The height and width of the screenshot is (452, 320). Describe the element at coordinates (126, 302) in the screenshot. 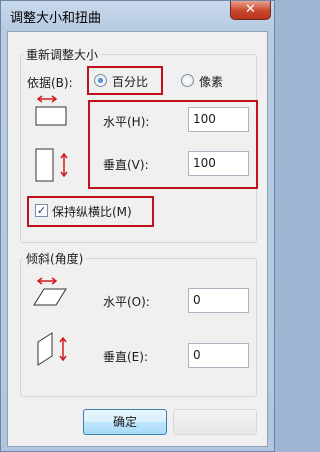

I see `horizontal-skew-label: 水平(O):` at that location.